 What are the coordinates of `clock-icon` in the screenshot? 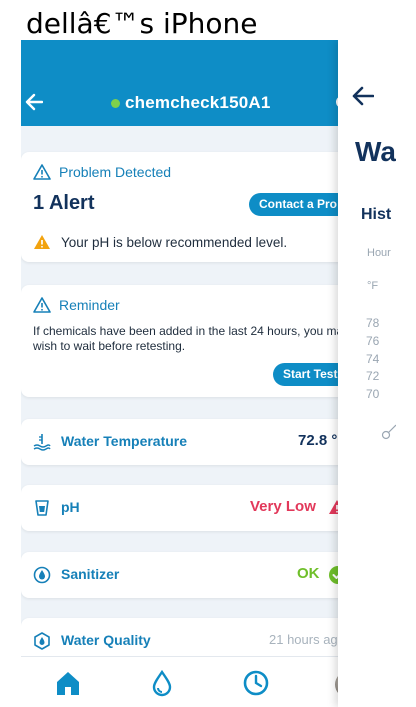 It's located at (256, 683).